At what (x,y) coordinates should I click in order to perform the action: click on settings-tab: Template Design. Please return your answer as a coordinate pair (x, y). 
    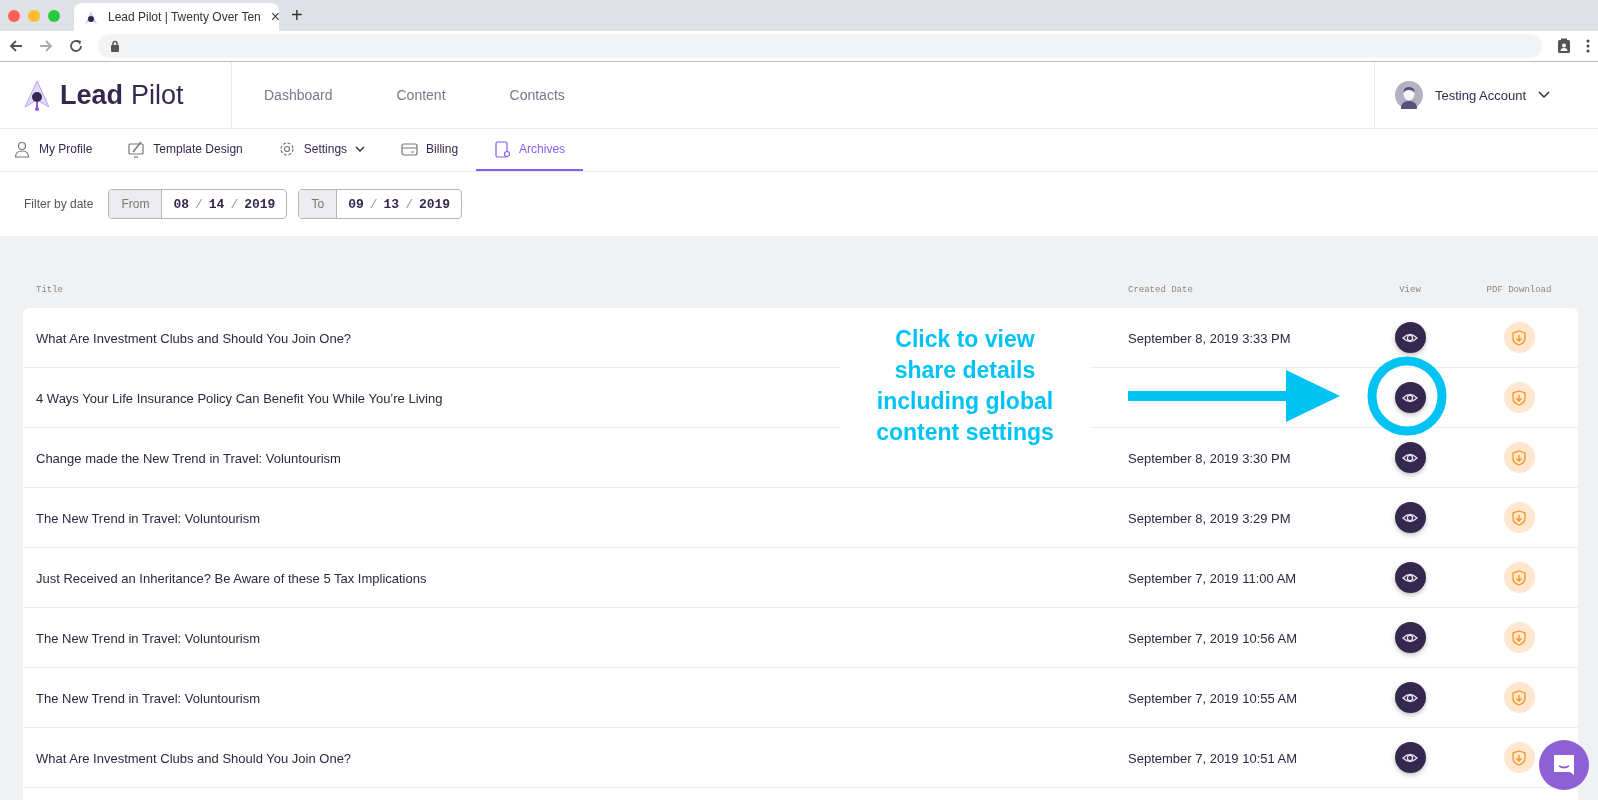
    Looking at the image, I should click on (185, 150).